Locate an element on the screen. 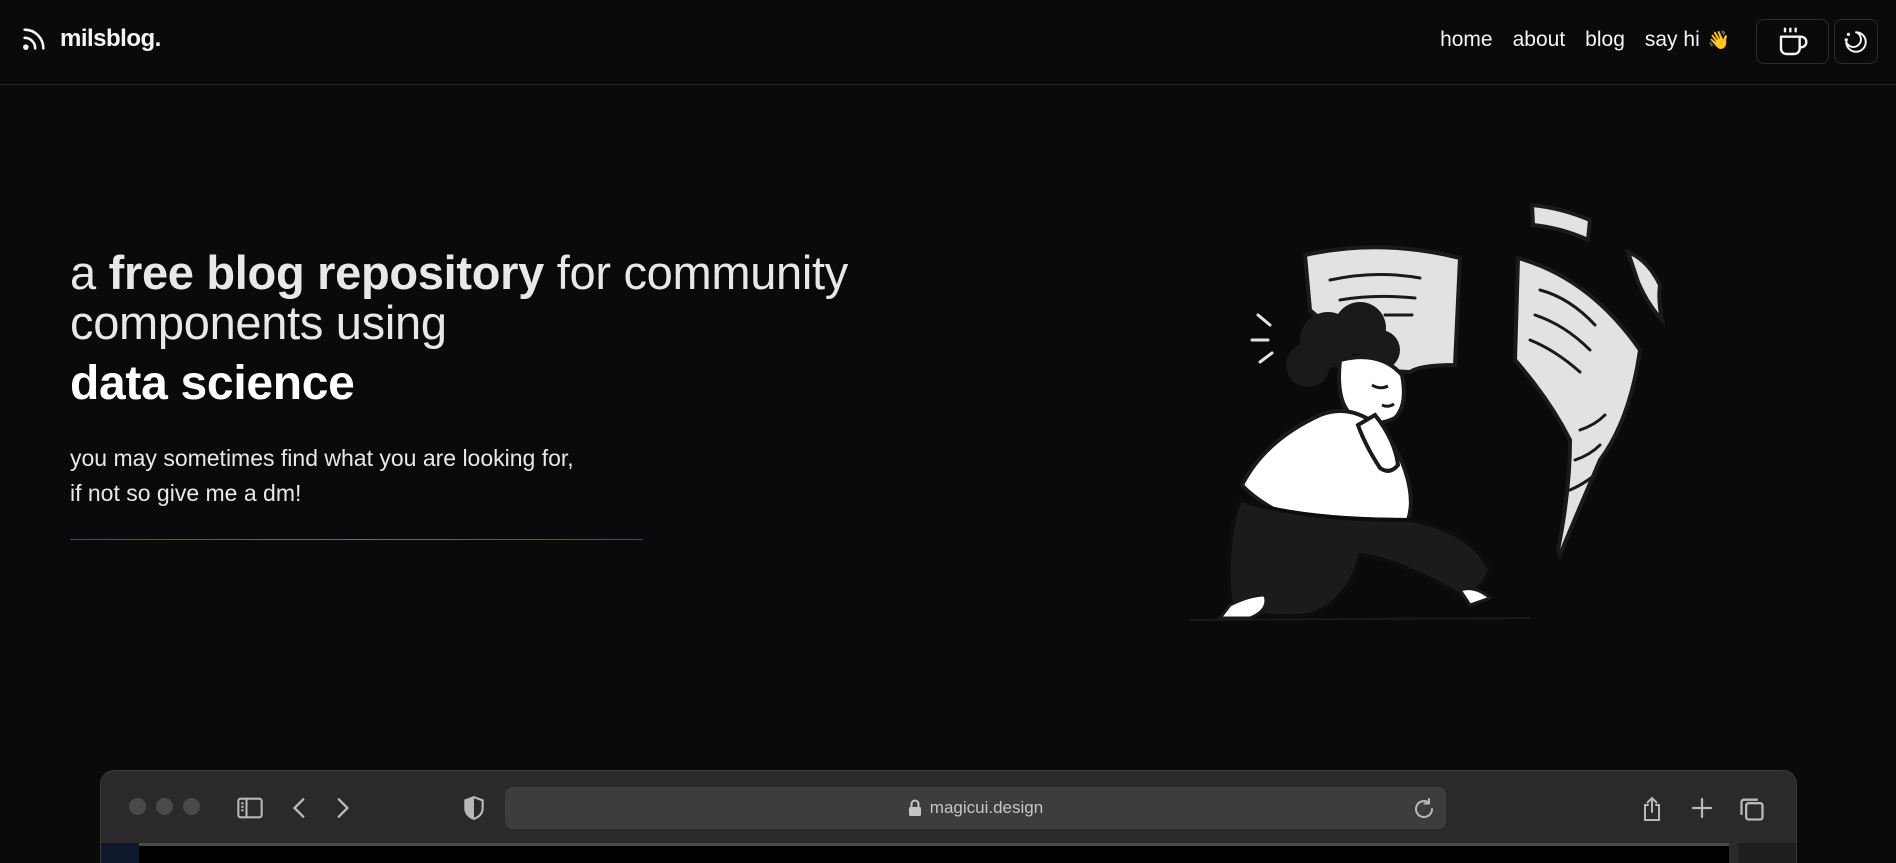  browser-mockup: magicui.design is located at coordinates (948, 816).